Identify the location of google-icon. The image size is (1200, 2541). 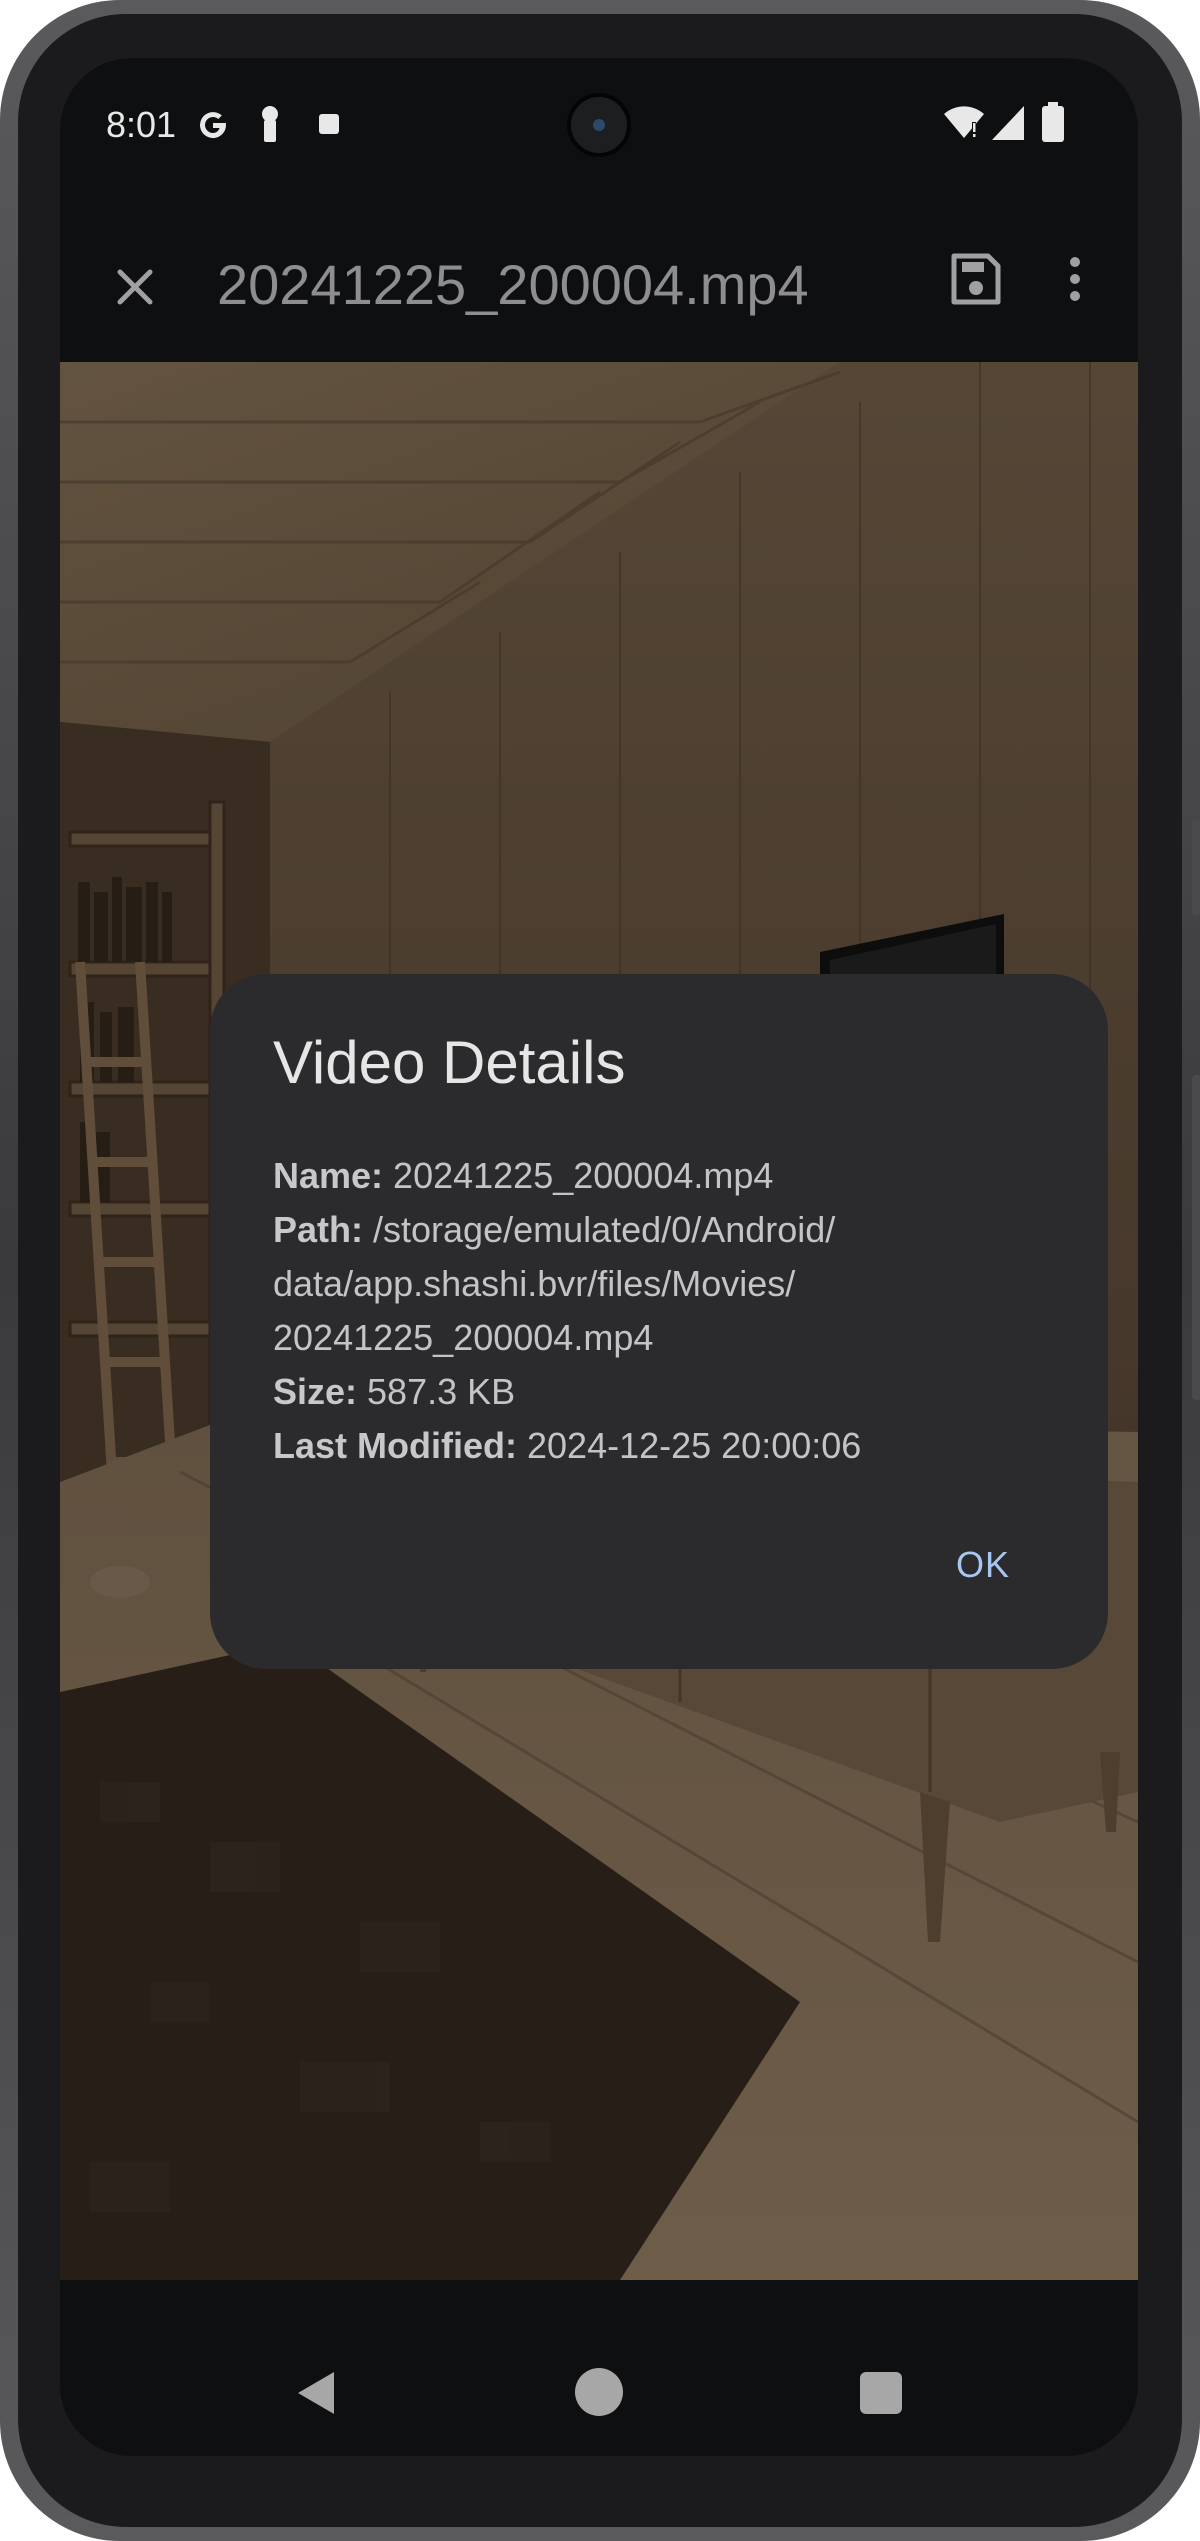
(213, 127).